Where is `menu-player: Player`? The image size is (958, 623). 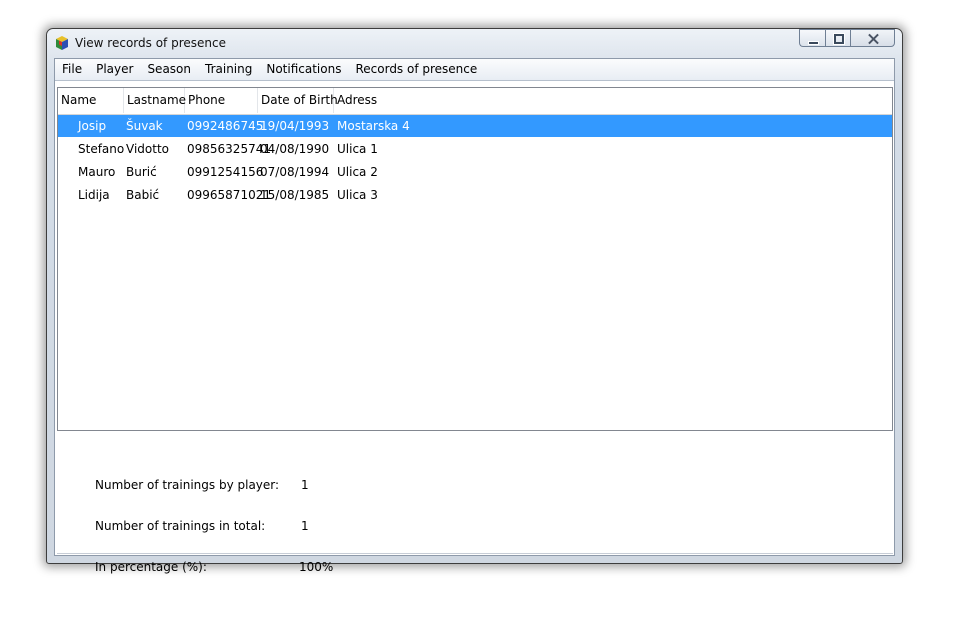 menu-player: Player is located at coordinates (114, 69).